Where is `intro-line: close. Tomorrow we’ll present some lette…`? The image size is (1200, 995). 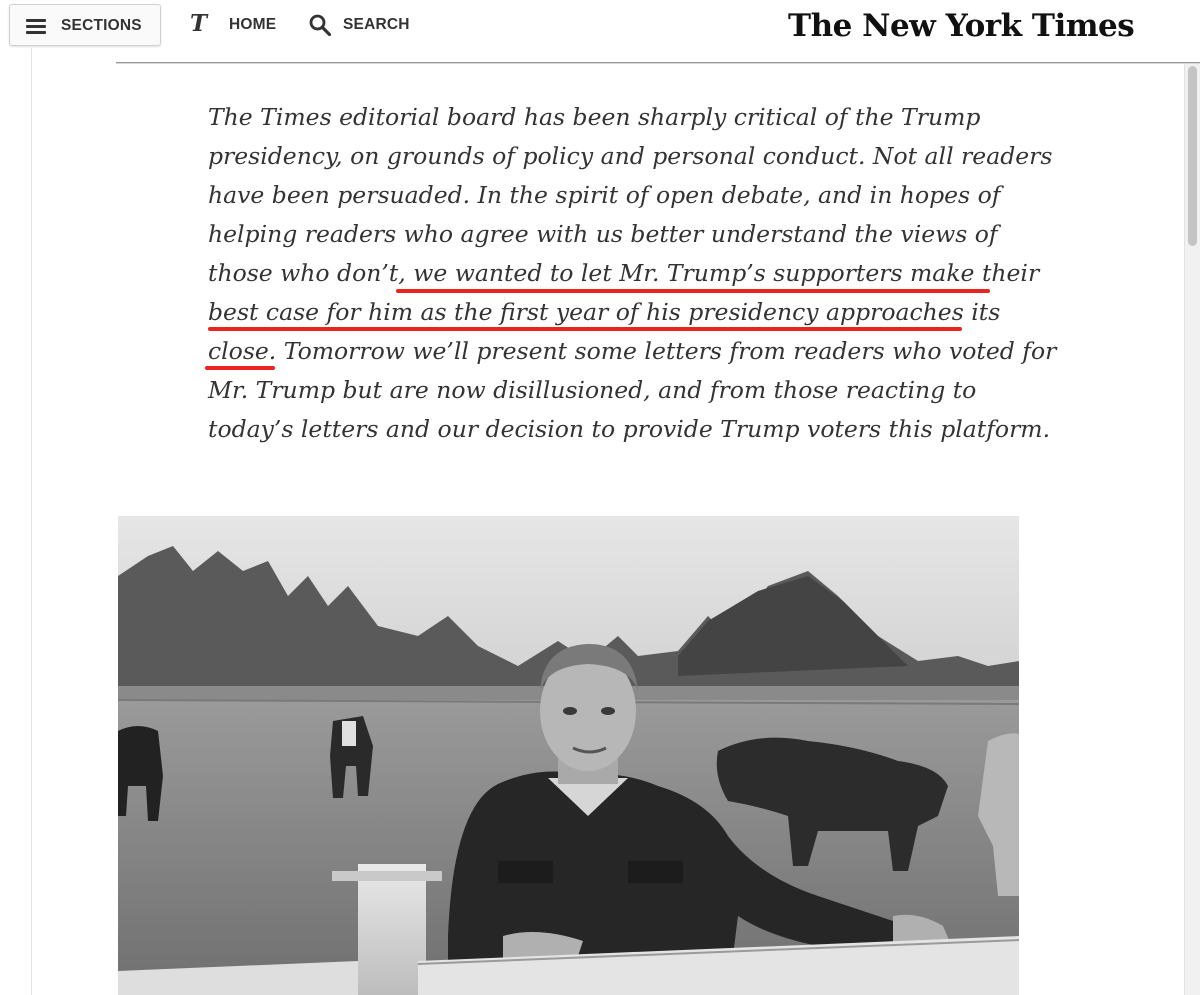 intro-line: close. Tomorrow we’ll present some lette… is located at coordinates (632, 351).